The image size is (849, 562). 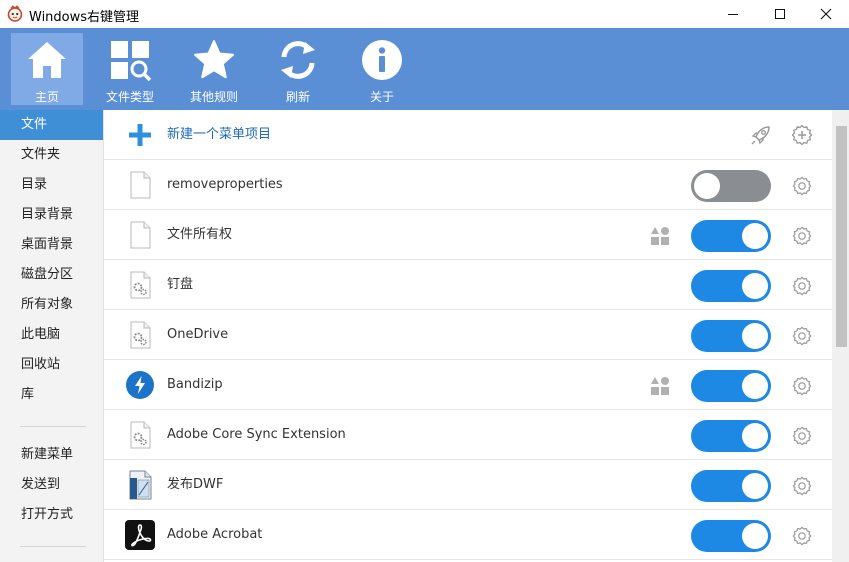 I want to click on sidebar-item-directory-background: 目录背景, so click(x=51, y=215).